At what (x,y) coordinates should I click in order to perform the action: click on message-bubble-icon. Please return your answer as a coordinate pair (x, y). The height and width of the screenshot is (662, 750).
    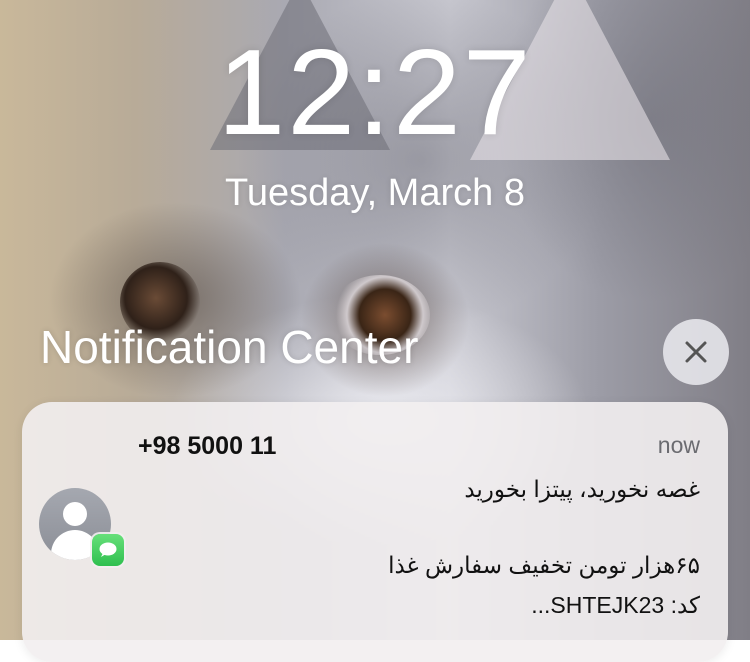
    Looking at the image, I should click on (108, 549).